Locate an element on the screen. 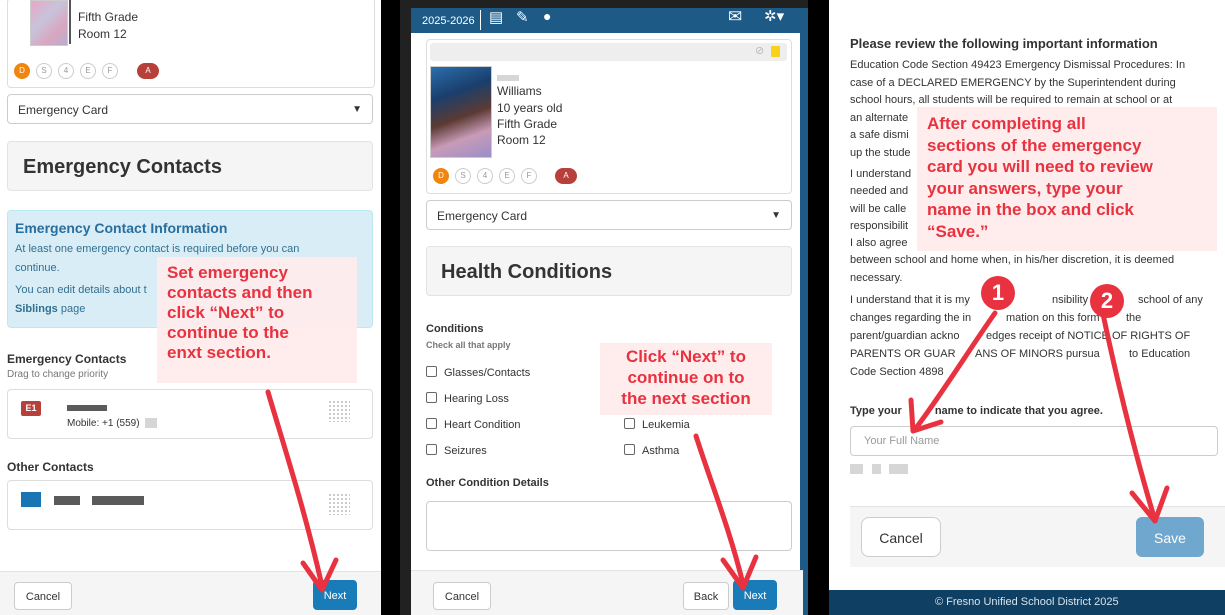 Image resolution: width=1225 pixels, height=615 pixels. checkbox-leukemia: Leukemia is located at coordinates (657, 424).